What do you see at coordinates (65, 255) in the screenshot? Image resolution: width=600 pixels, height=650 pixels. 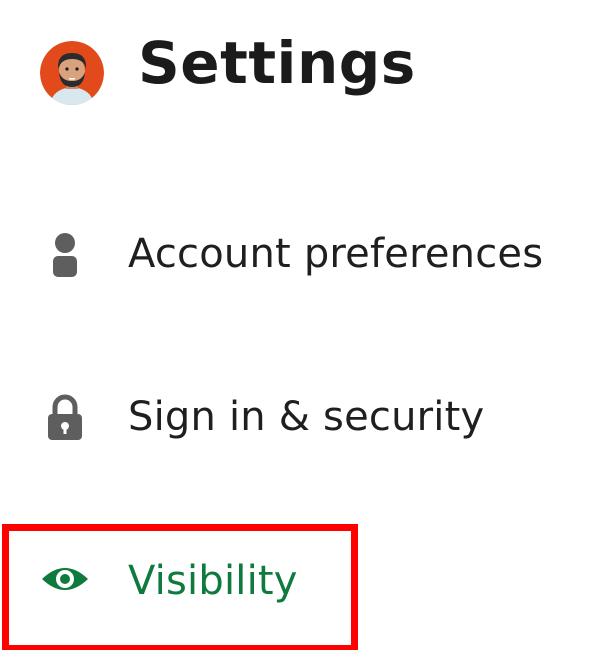 I see `person-icon` at bounding box center [65, 255].